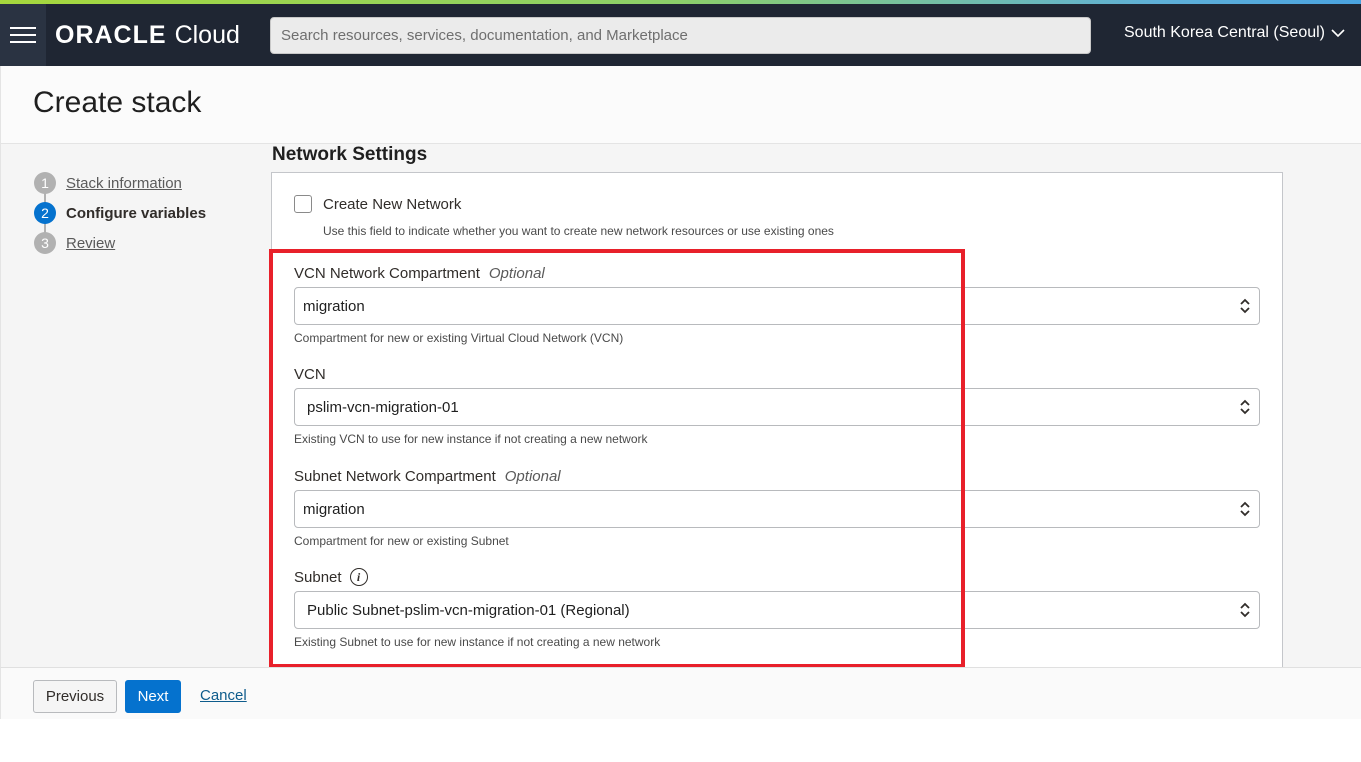 The height and width of the screenshot is (762, 1361). Describe the element at coordinates (111, 34) in the screenshot. I see `logo-brand: ORACLE` at that location.